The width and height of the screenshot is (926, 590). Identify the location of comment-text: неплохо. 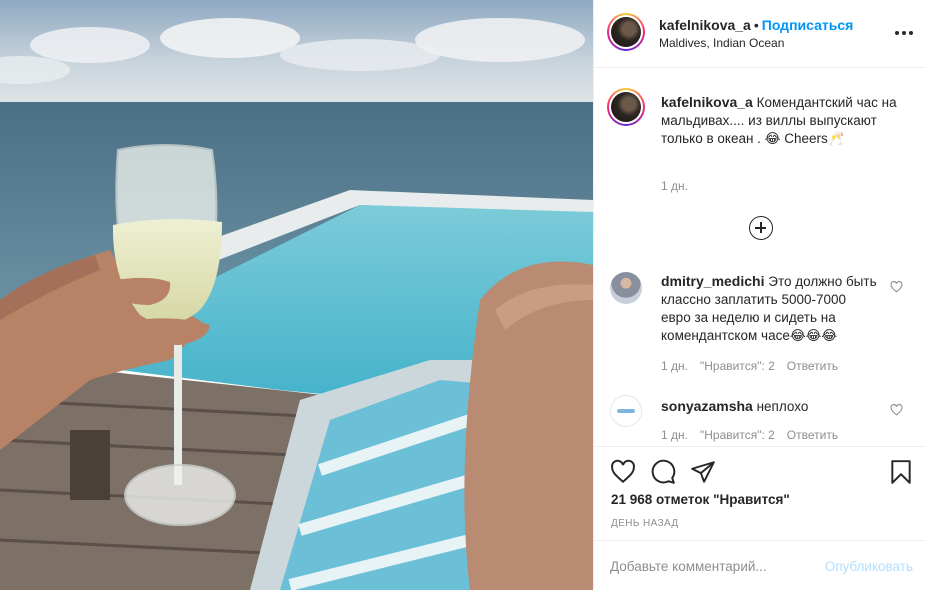
(782, 406).